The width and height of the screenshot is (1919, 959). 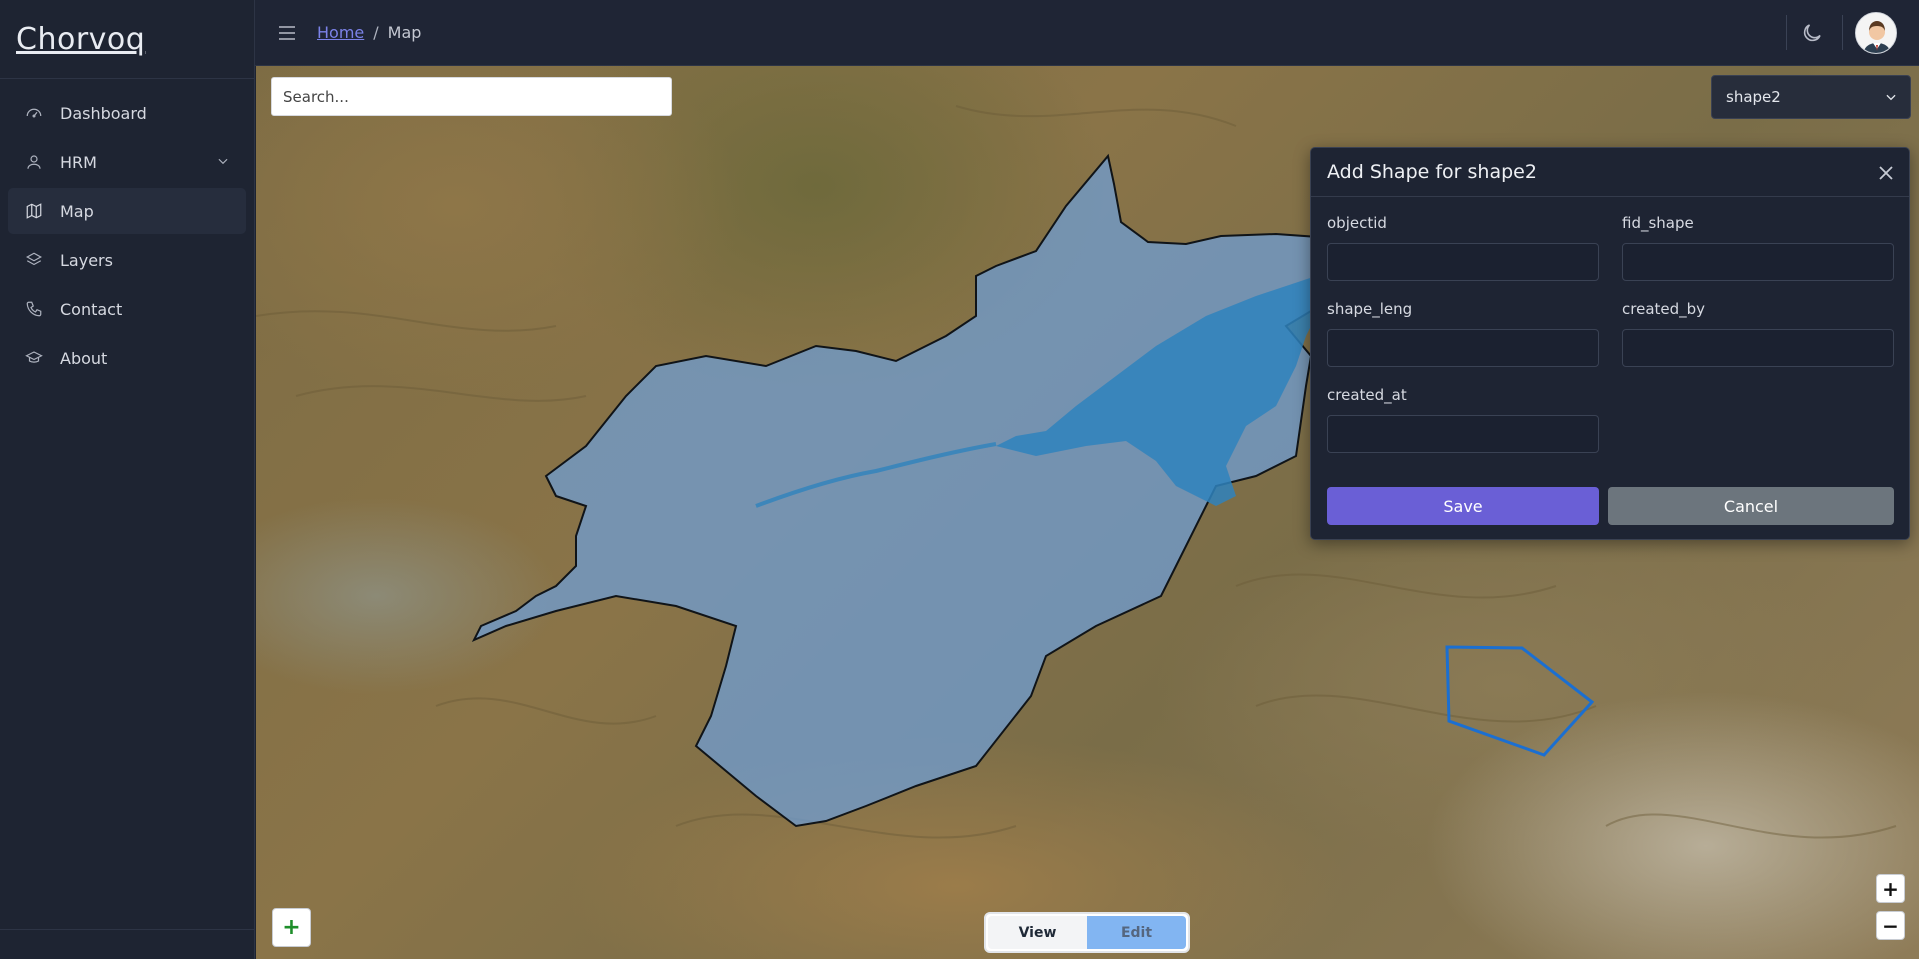 What do you see at coordinates (127, 944) in the screenshot?
I see `sidebar-footer` at bounding box center [127, 944].